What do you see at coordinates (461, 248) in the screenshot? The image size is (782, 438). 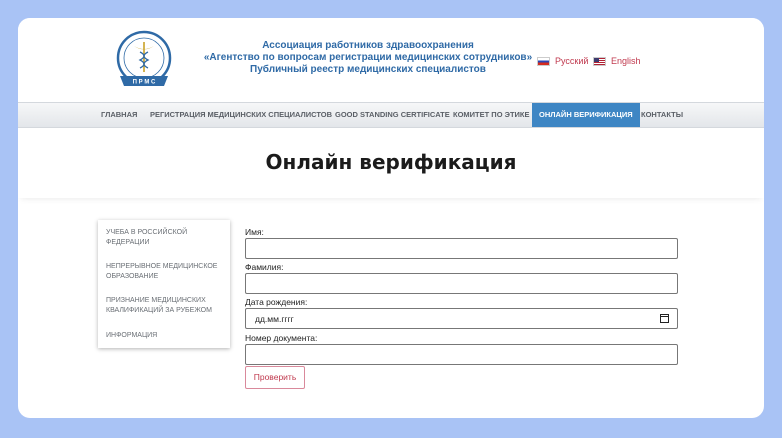 I see `first-name-input` at bounding box center [461, 248].